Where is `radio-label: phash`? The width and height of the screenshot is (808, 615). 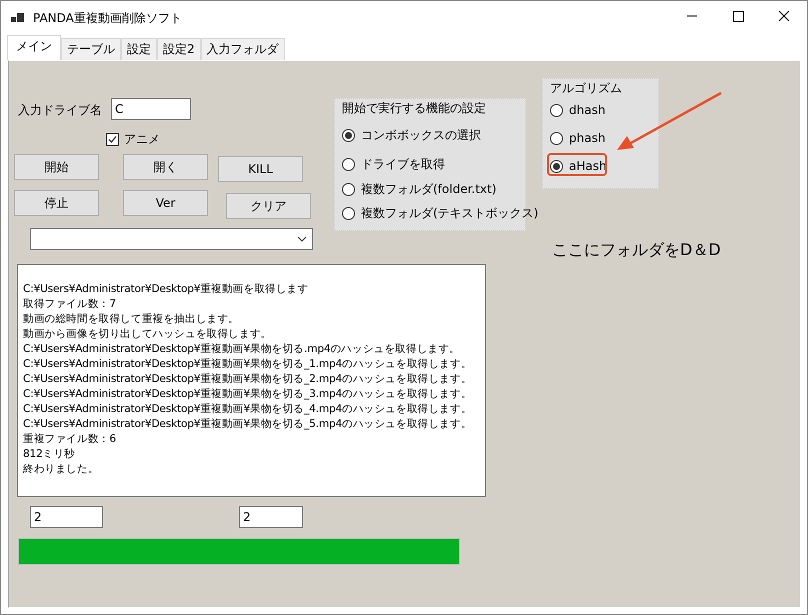 radio-label: phash is located at coordinates (587, 138).